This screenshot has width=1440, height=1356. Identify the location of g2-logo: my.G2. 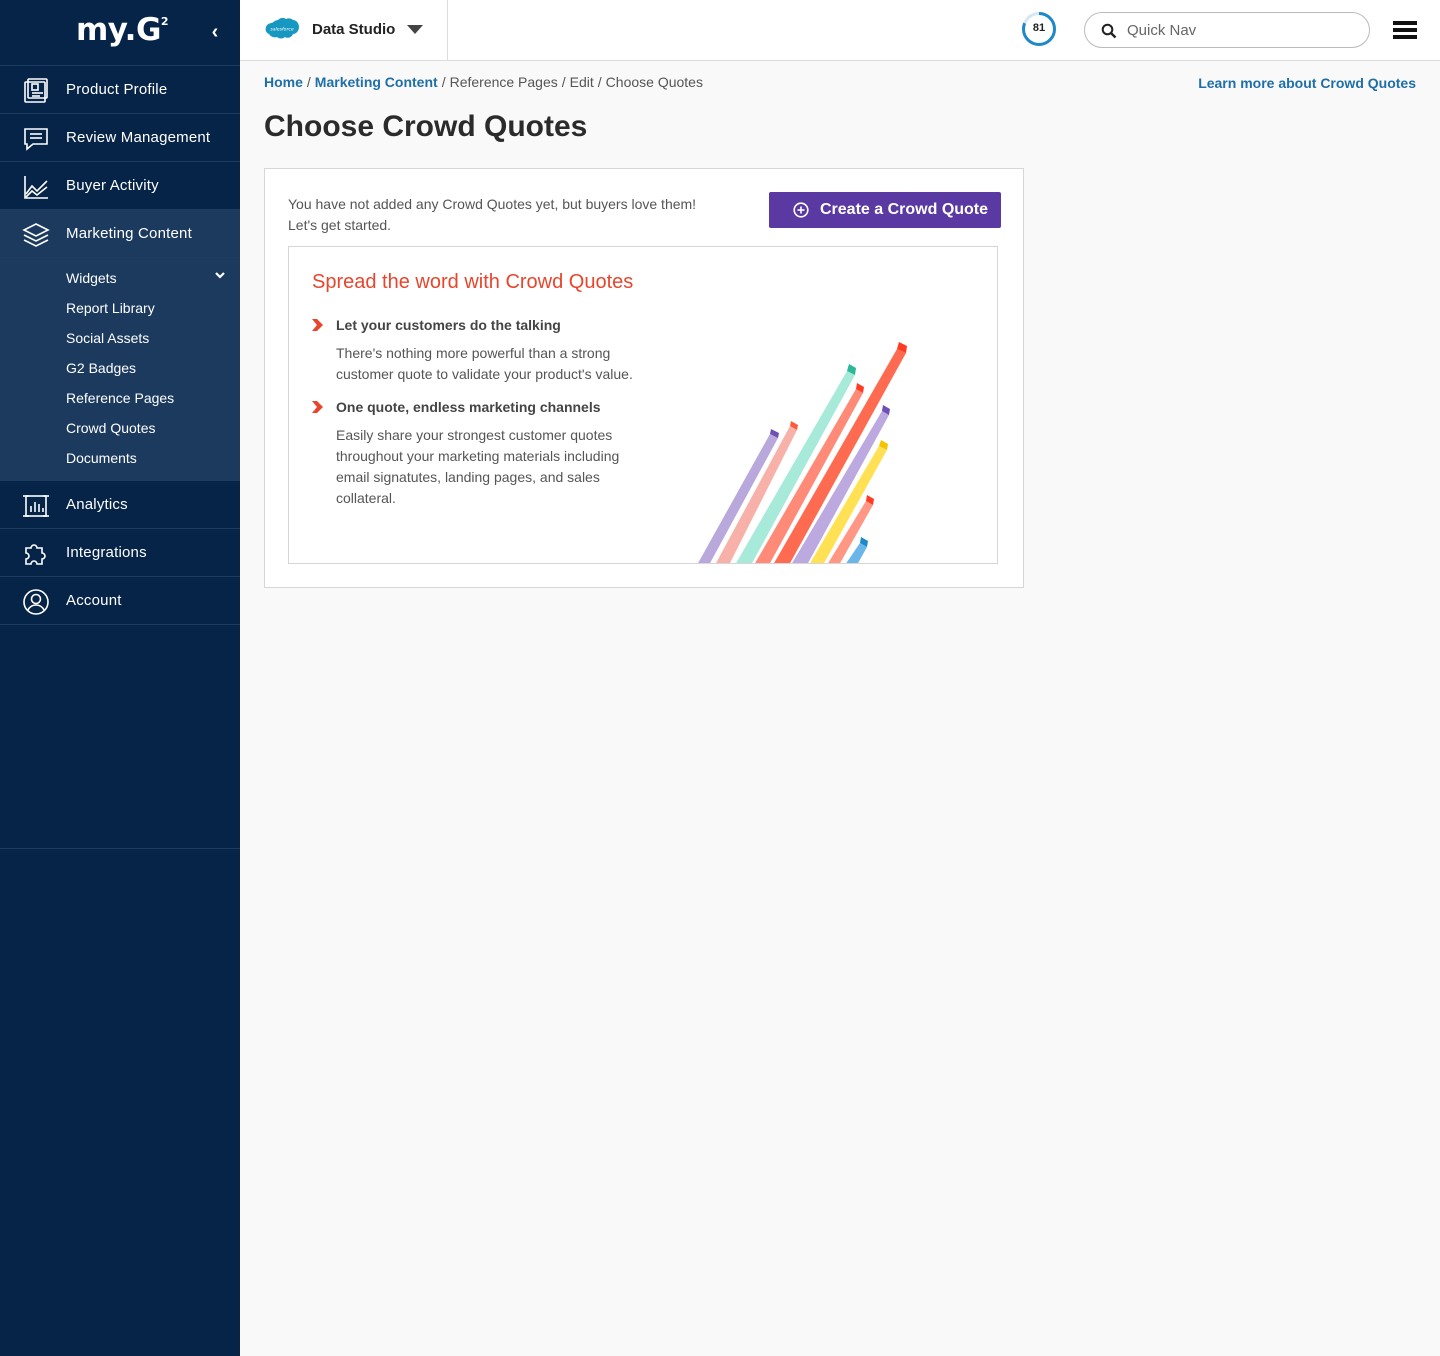
(122, 30).